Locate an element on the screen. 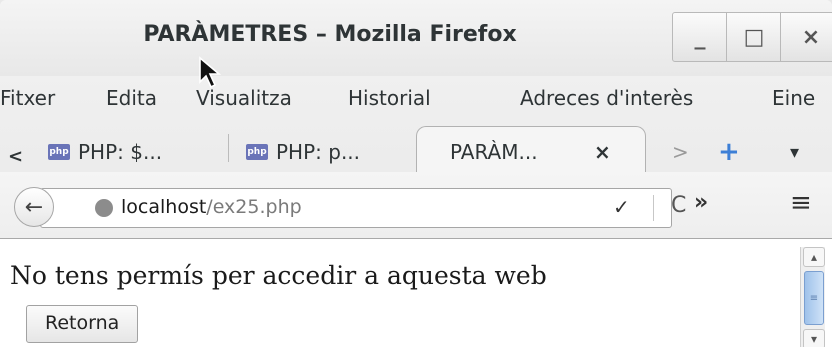 The width and height of the screenshot is (832, 347). back-arrow-icon: ← is located at coordinates (34, 207).